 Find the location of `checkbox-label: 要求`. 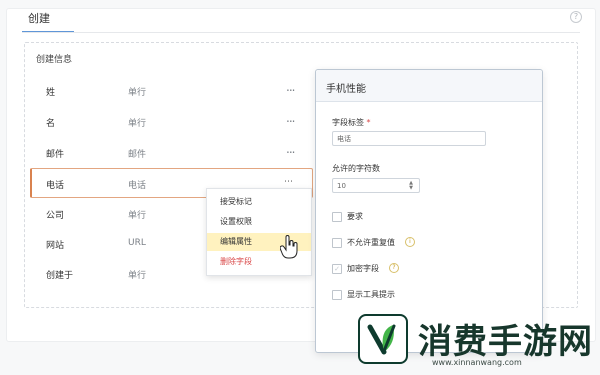

checkbox-label: 要求 is located at coordinates (355, 216).